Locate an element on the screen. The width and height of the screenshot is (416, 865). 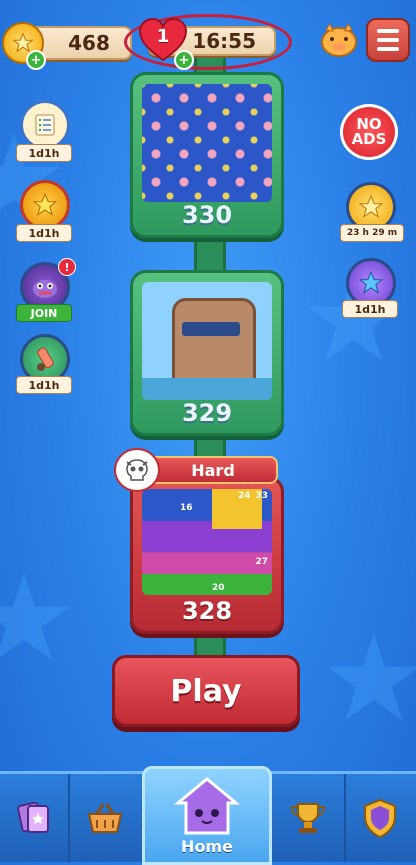
quest-scroll-icon is located at coordinates (45, 125).